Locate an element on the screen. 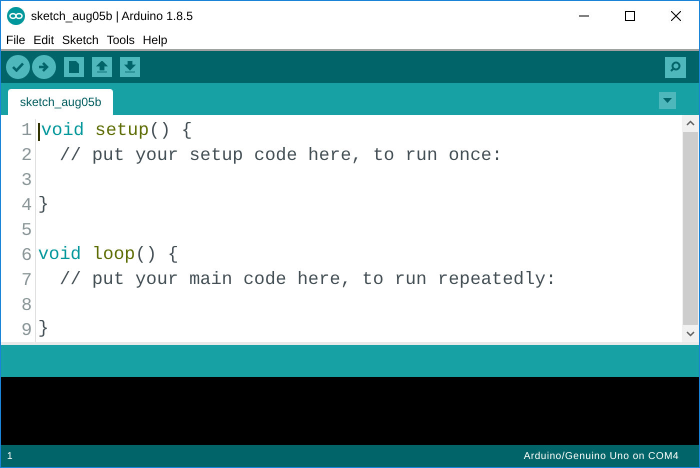  line-number: 4 is located at coordinates (26, 206).